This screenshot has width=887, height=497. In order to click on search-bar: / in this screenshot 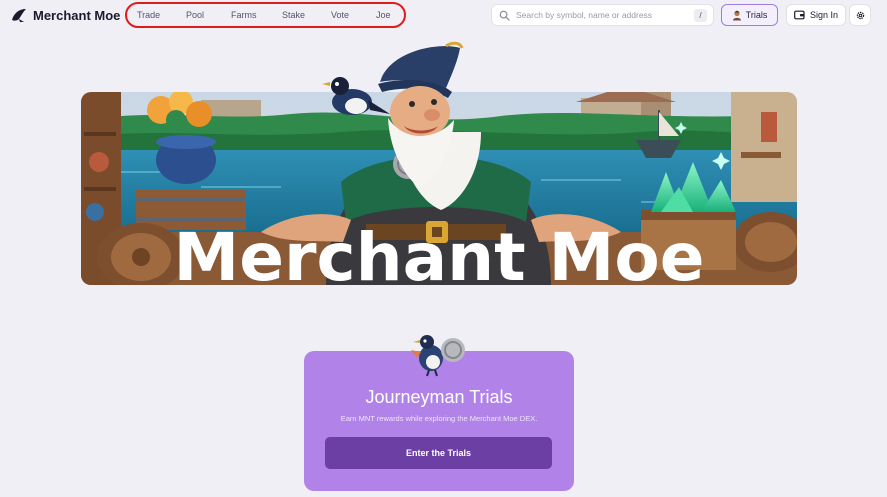, I will do `click(602, 15)`.